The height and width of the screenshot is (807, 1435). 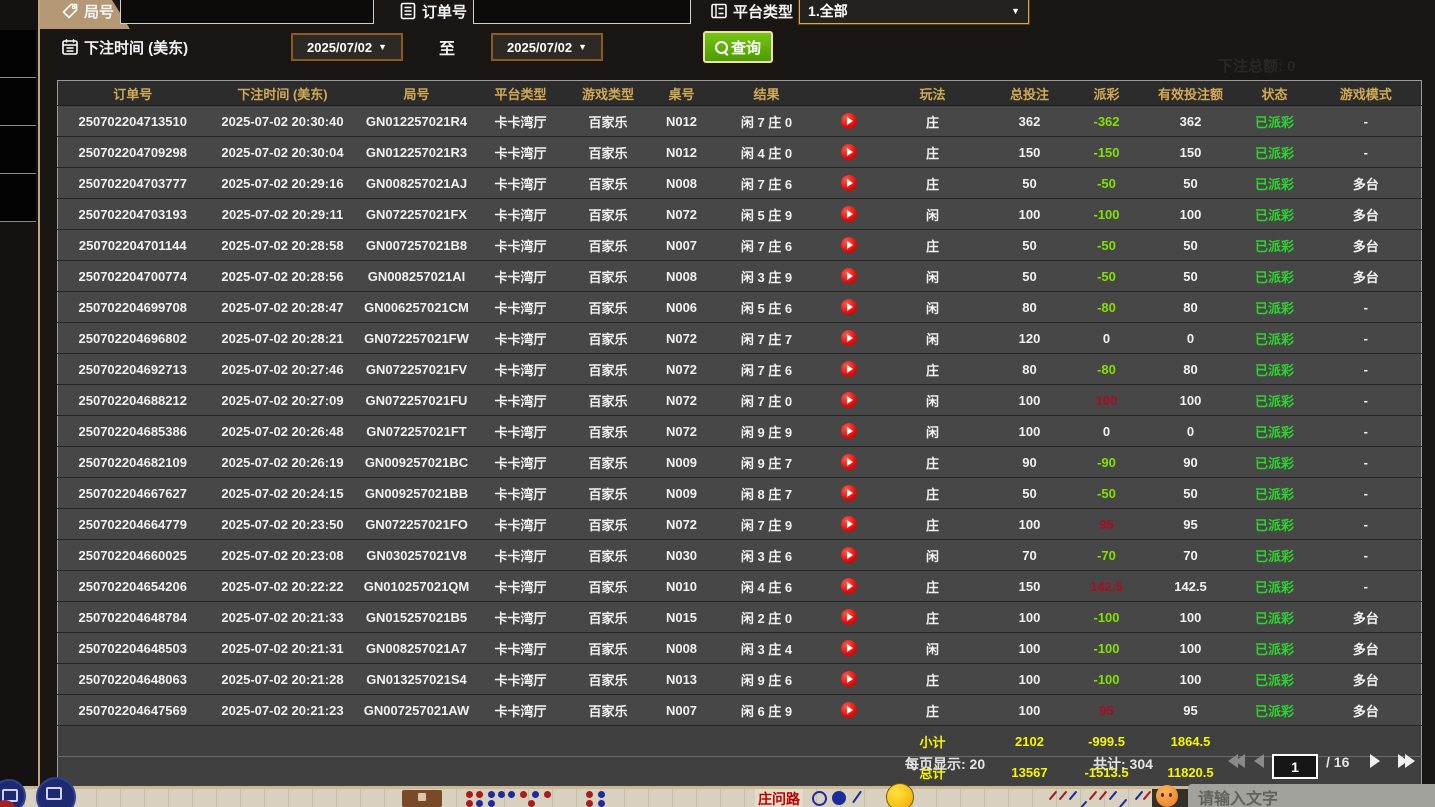 What do you see at coordinates (819, 798) in the screenshot?
I see `background-ring-symbol` at bounding box center [819, 798].